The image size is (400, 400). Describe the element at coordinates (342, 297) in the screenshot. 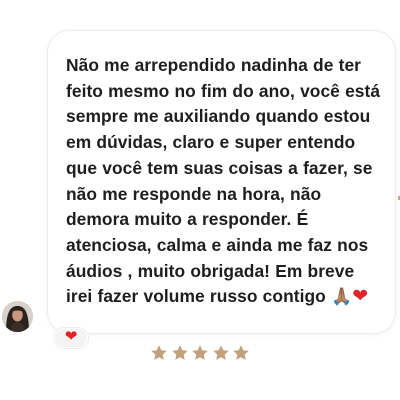

I see `folded-hands-icon: 🙏🏽` at that location.